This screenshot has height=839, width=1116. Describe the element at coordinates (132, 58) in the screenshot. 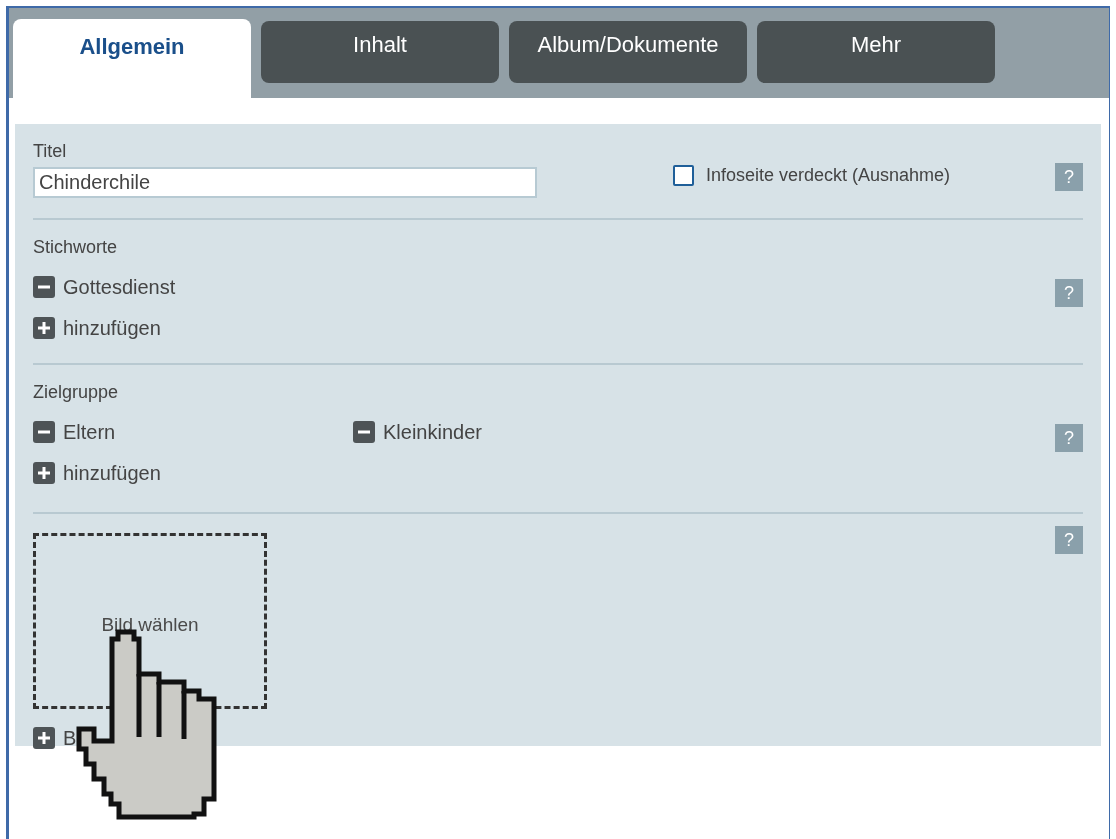

I see `tab: Allgemein` at that location.